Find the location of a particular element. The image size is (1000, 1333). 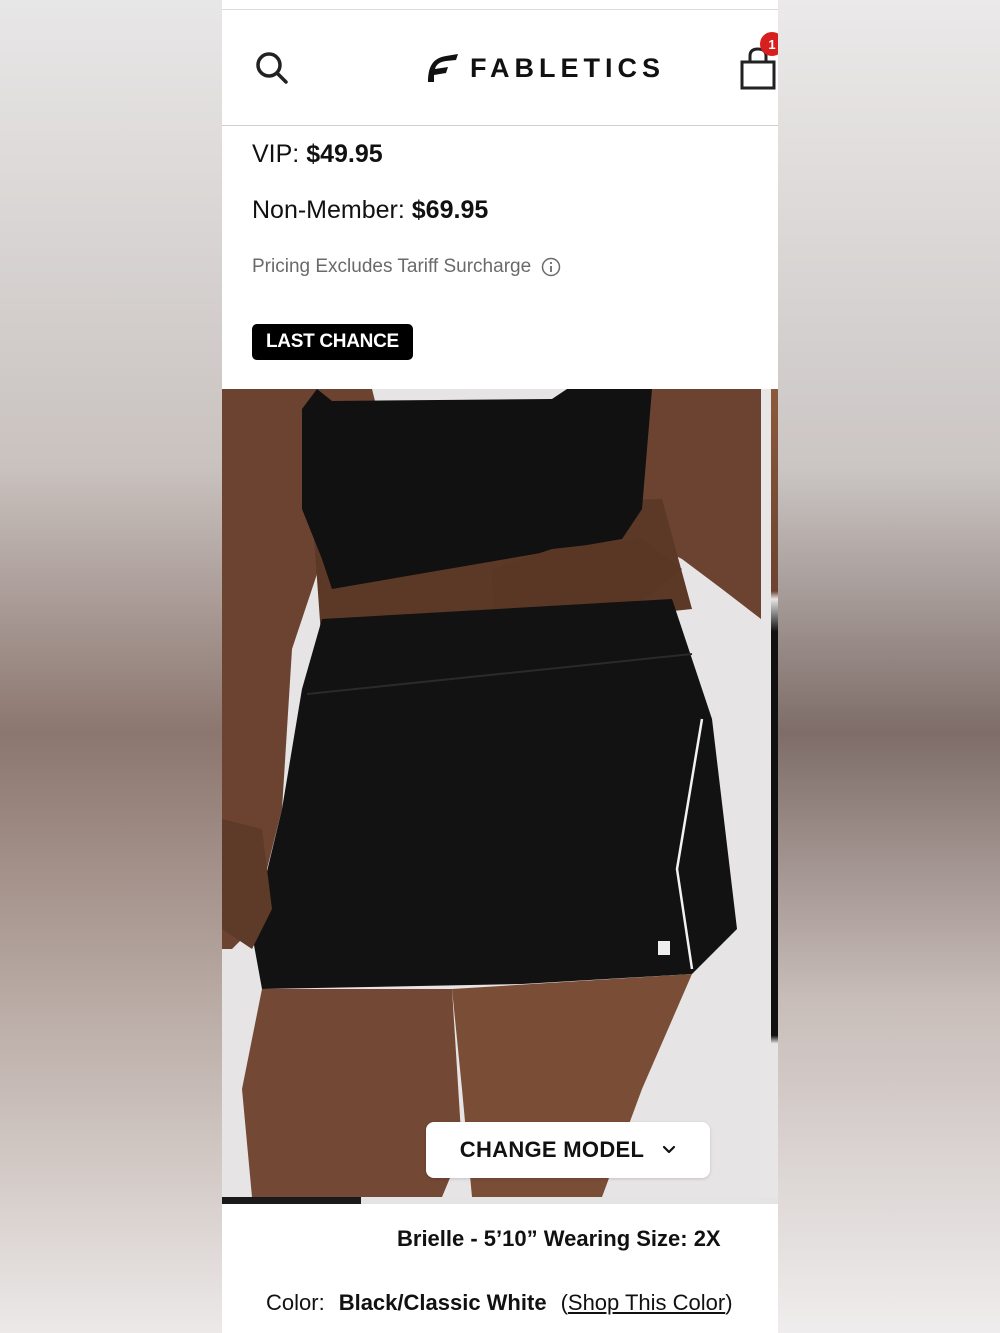

gallery-progress-fill is located at coordinates (291, 1200).